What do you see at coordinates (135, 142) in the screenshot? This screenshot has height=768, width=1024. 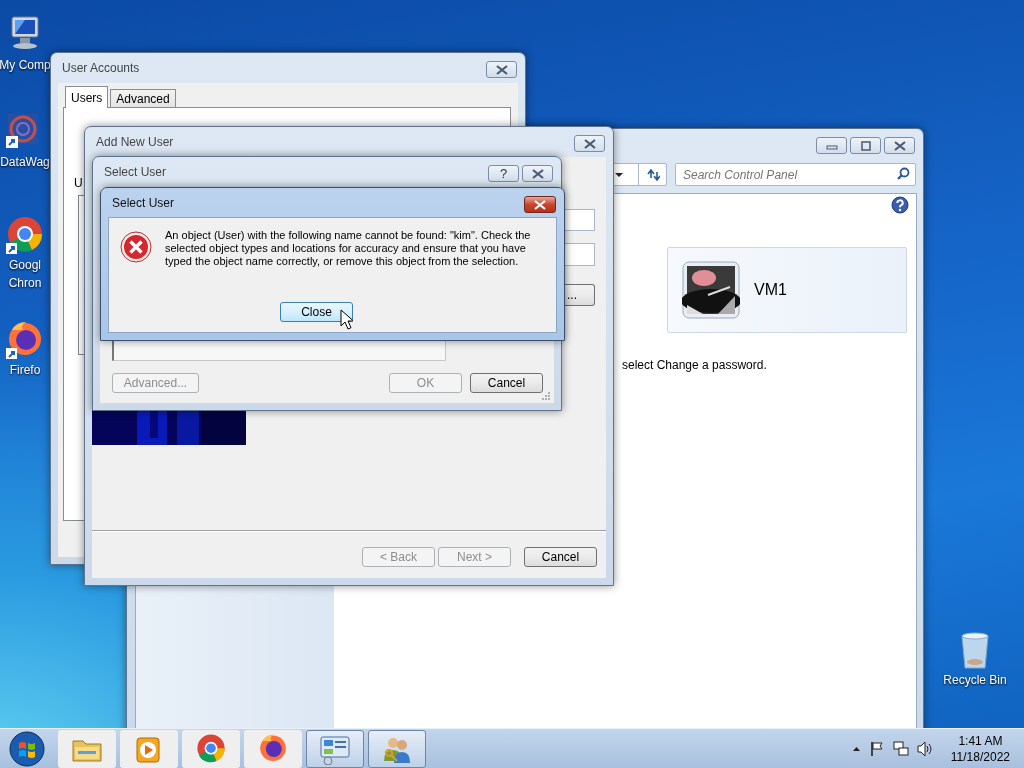 I see `window-title: Add New User` at bounding box center [135, 142].